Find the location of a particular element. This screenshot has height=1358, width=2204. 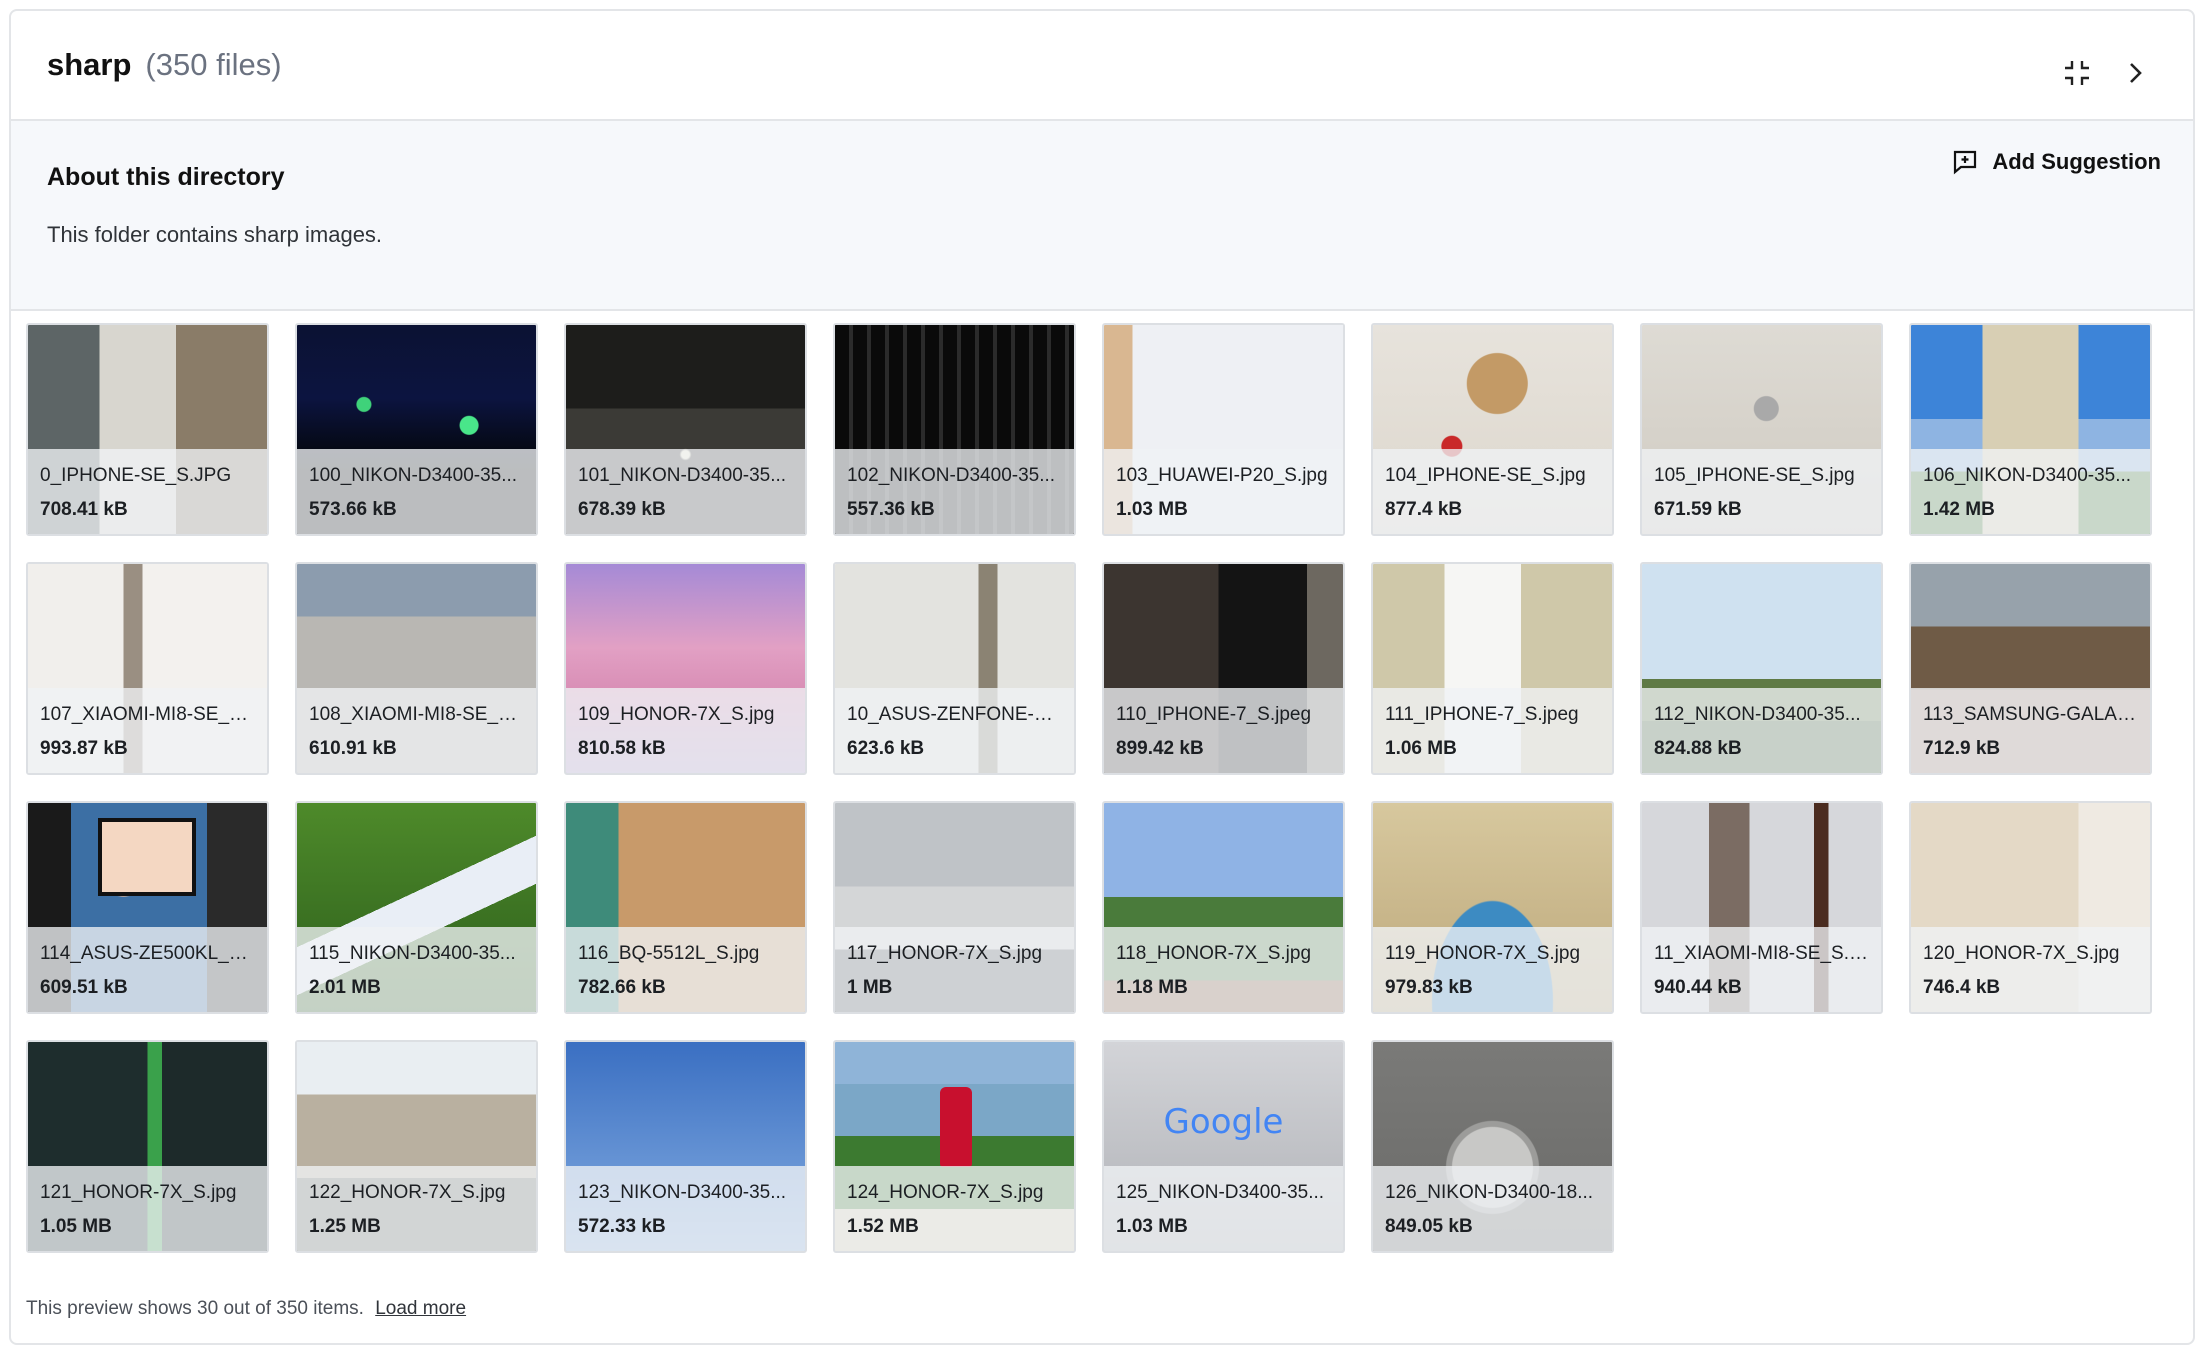

file-card: 122_HONOR-7X_S.jpg 1.25 MB is located at coordinates (416, 1146).